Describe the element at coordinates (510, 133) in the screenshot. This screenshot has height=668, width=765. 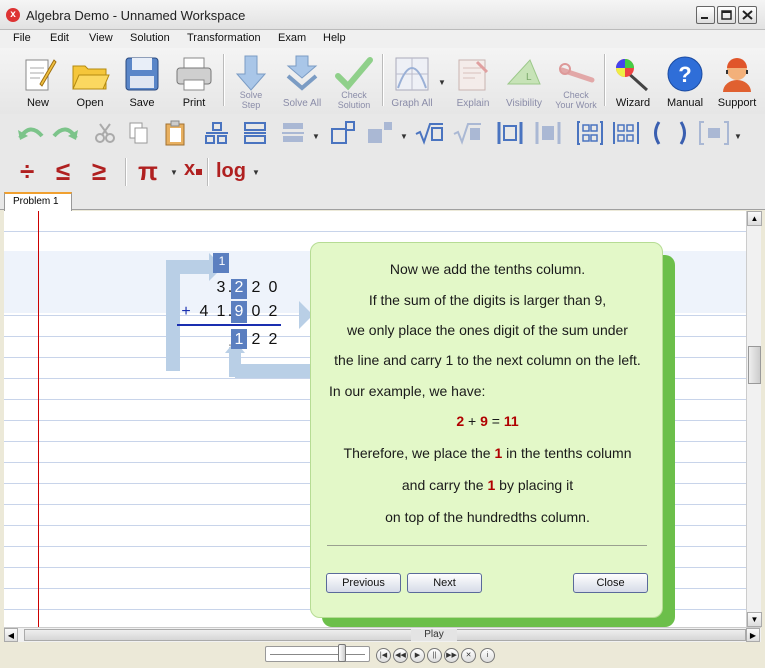
I see `absolute-value-icon` at that location.